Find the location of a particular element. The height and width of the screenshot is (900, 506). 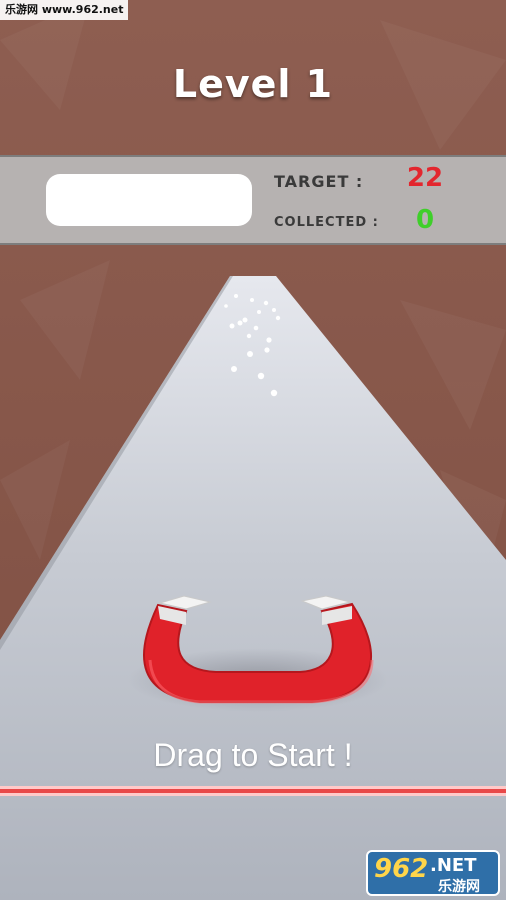

drag-to-start-prompt: Drag to Start ! is located at coordinates (253, 755).